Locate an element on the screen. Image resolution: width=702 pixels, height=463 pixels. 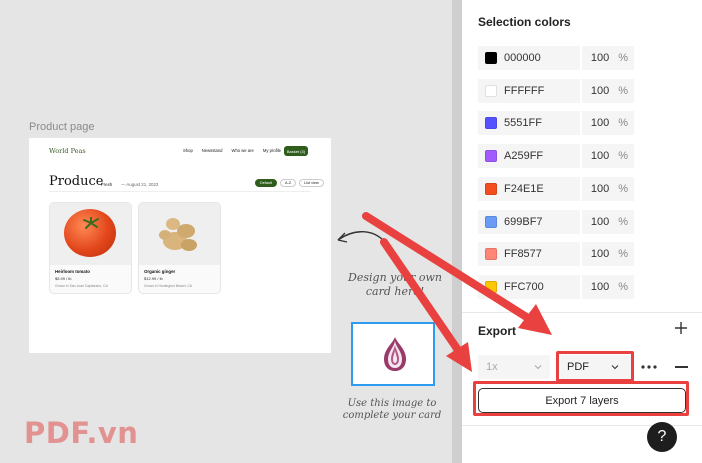
color-hex-field: A259FF is located at coordinates (529, 156).